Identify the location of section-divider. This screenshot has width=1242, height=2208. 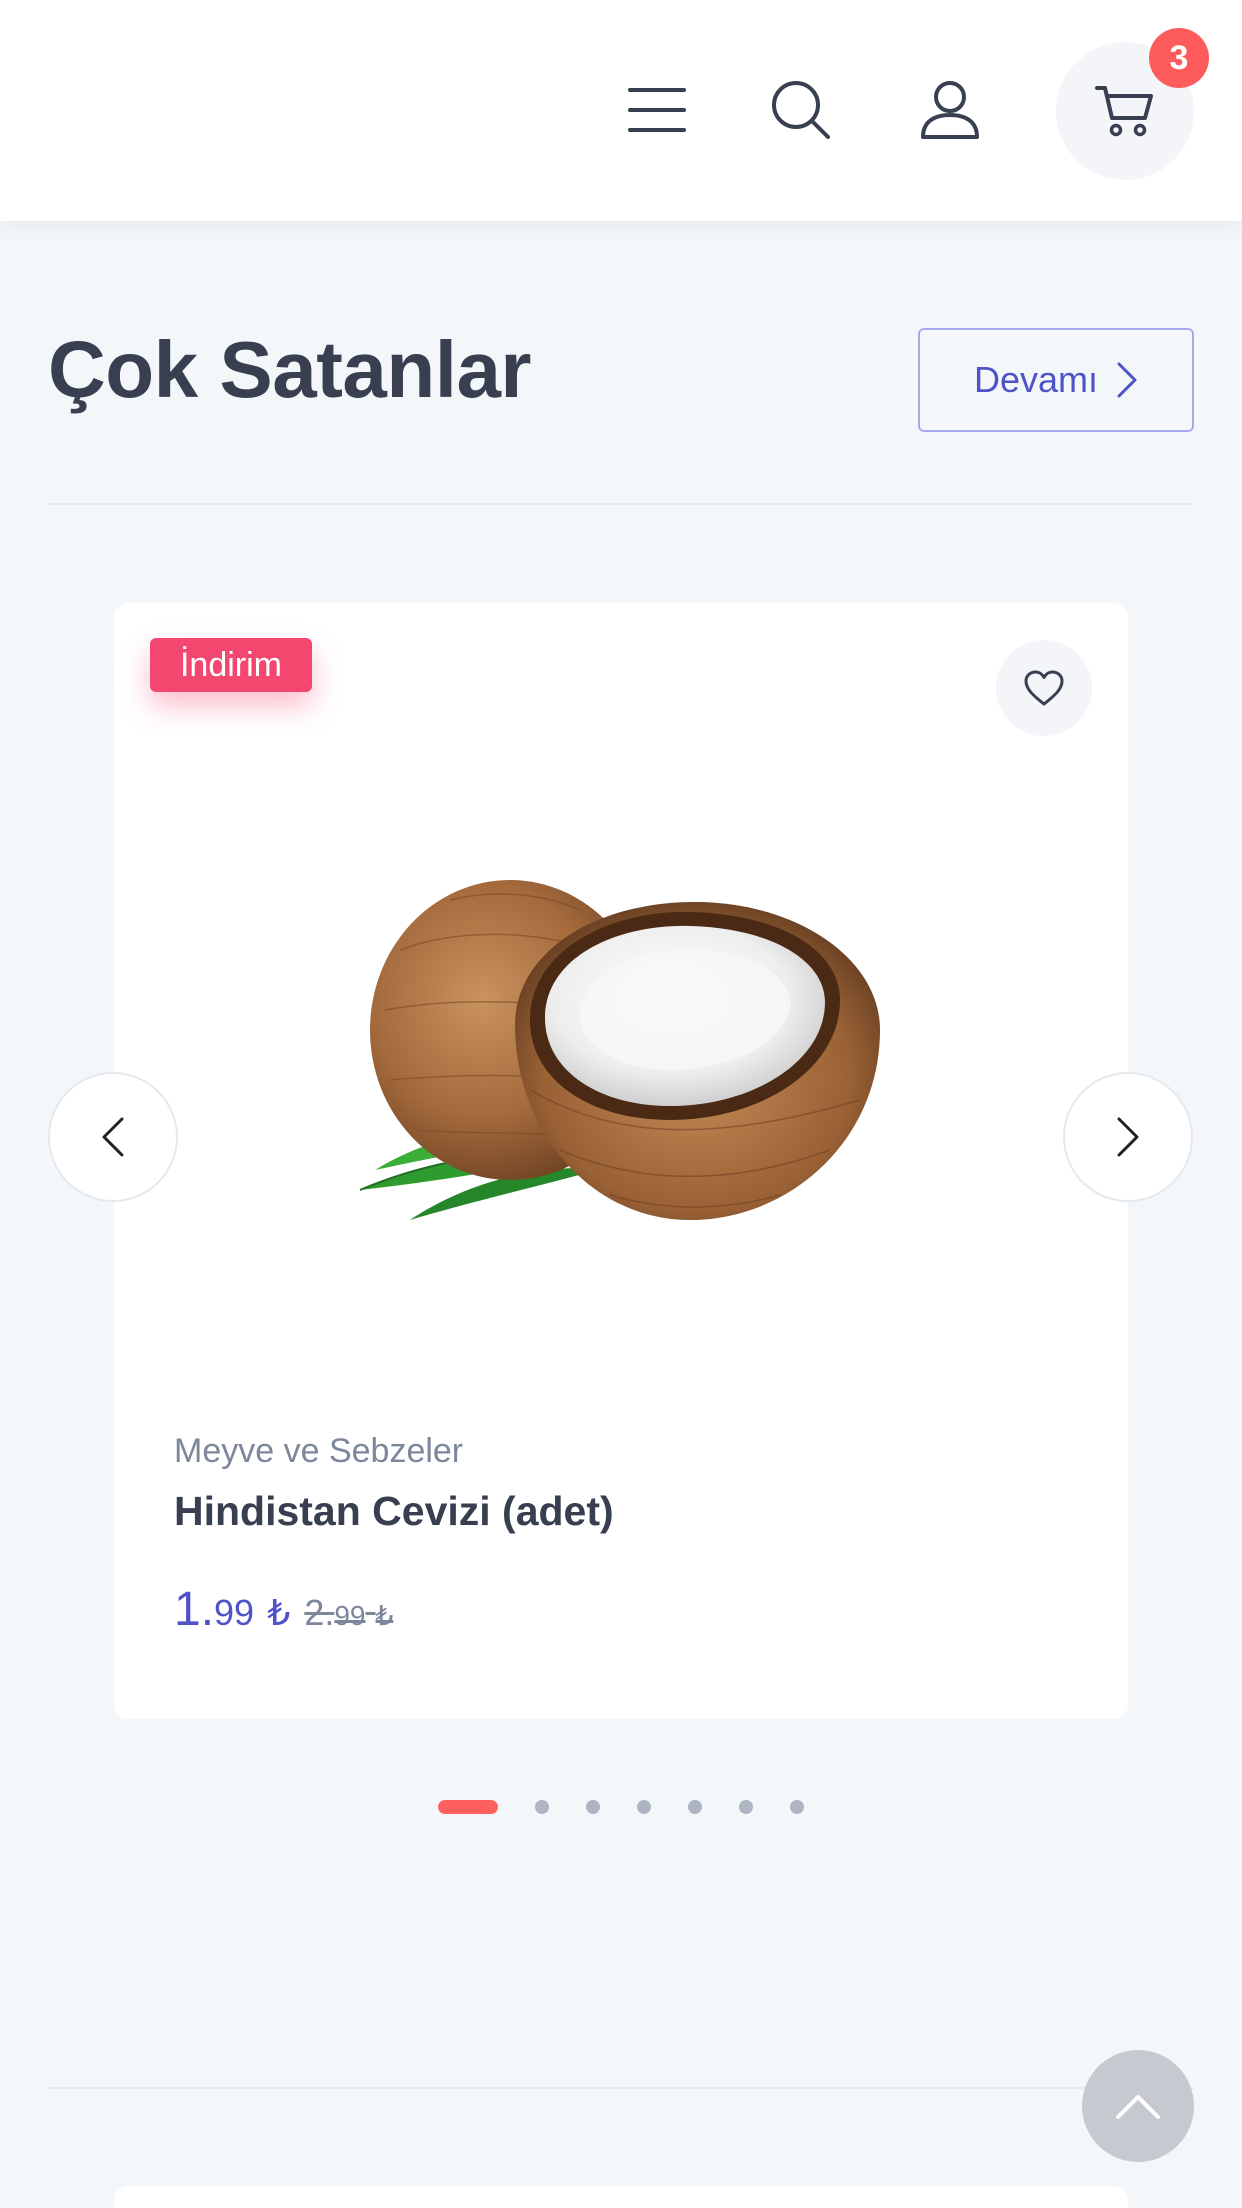
(621, 504).